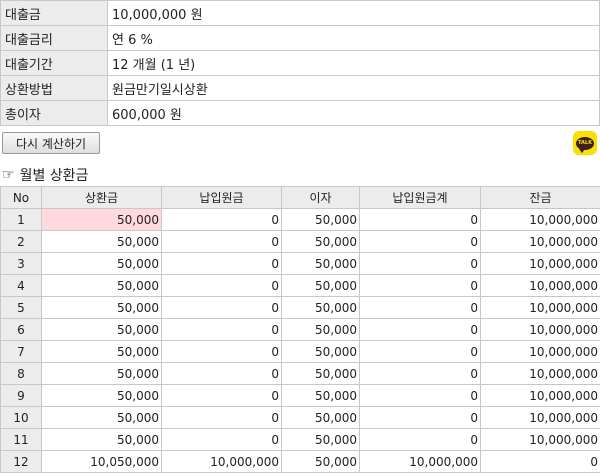 The image size is (600, 474). I want to click on table-row: 5 50,000 0 50,000 0 10,000,000, so click(300, 307).